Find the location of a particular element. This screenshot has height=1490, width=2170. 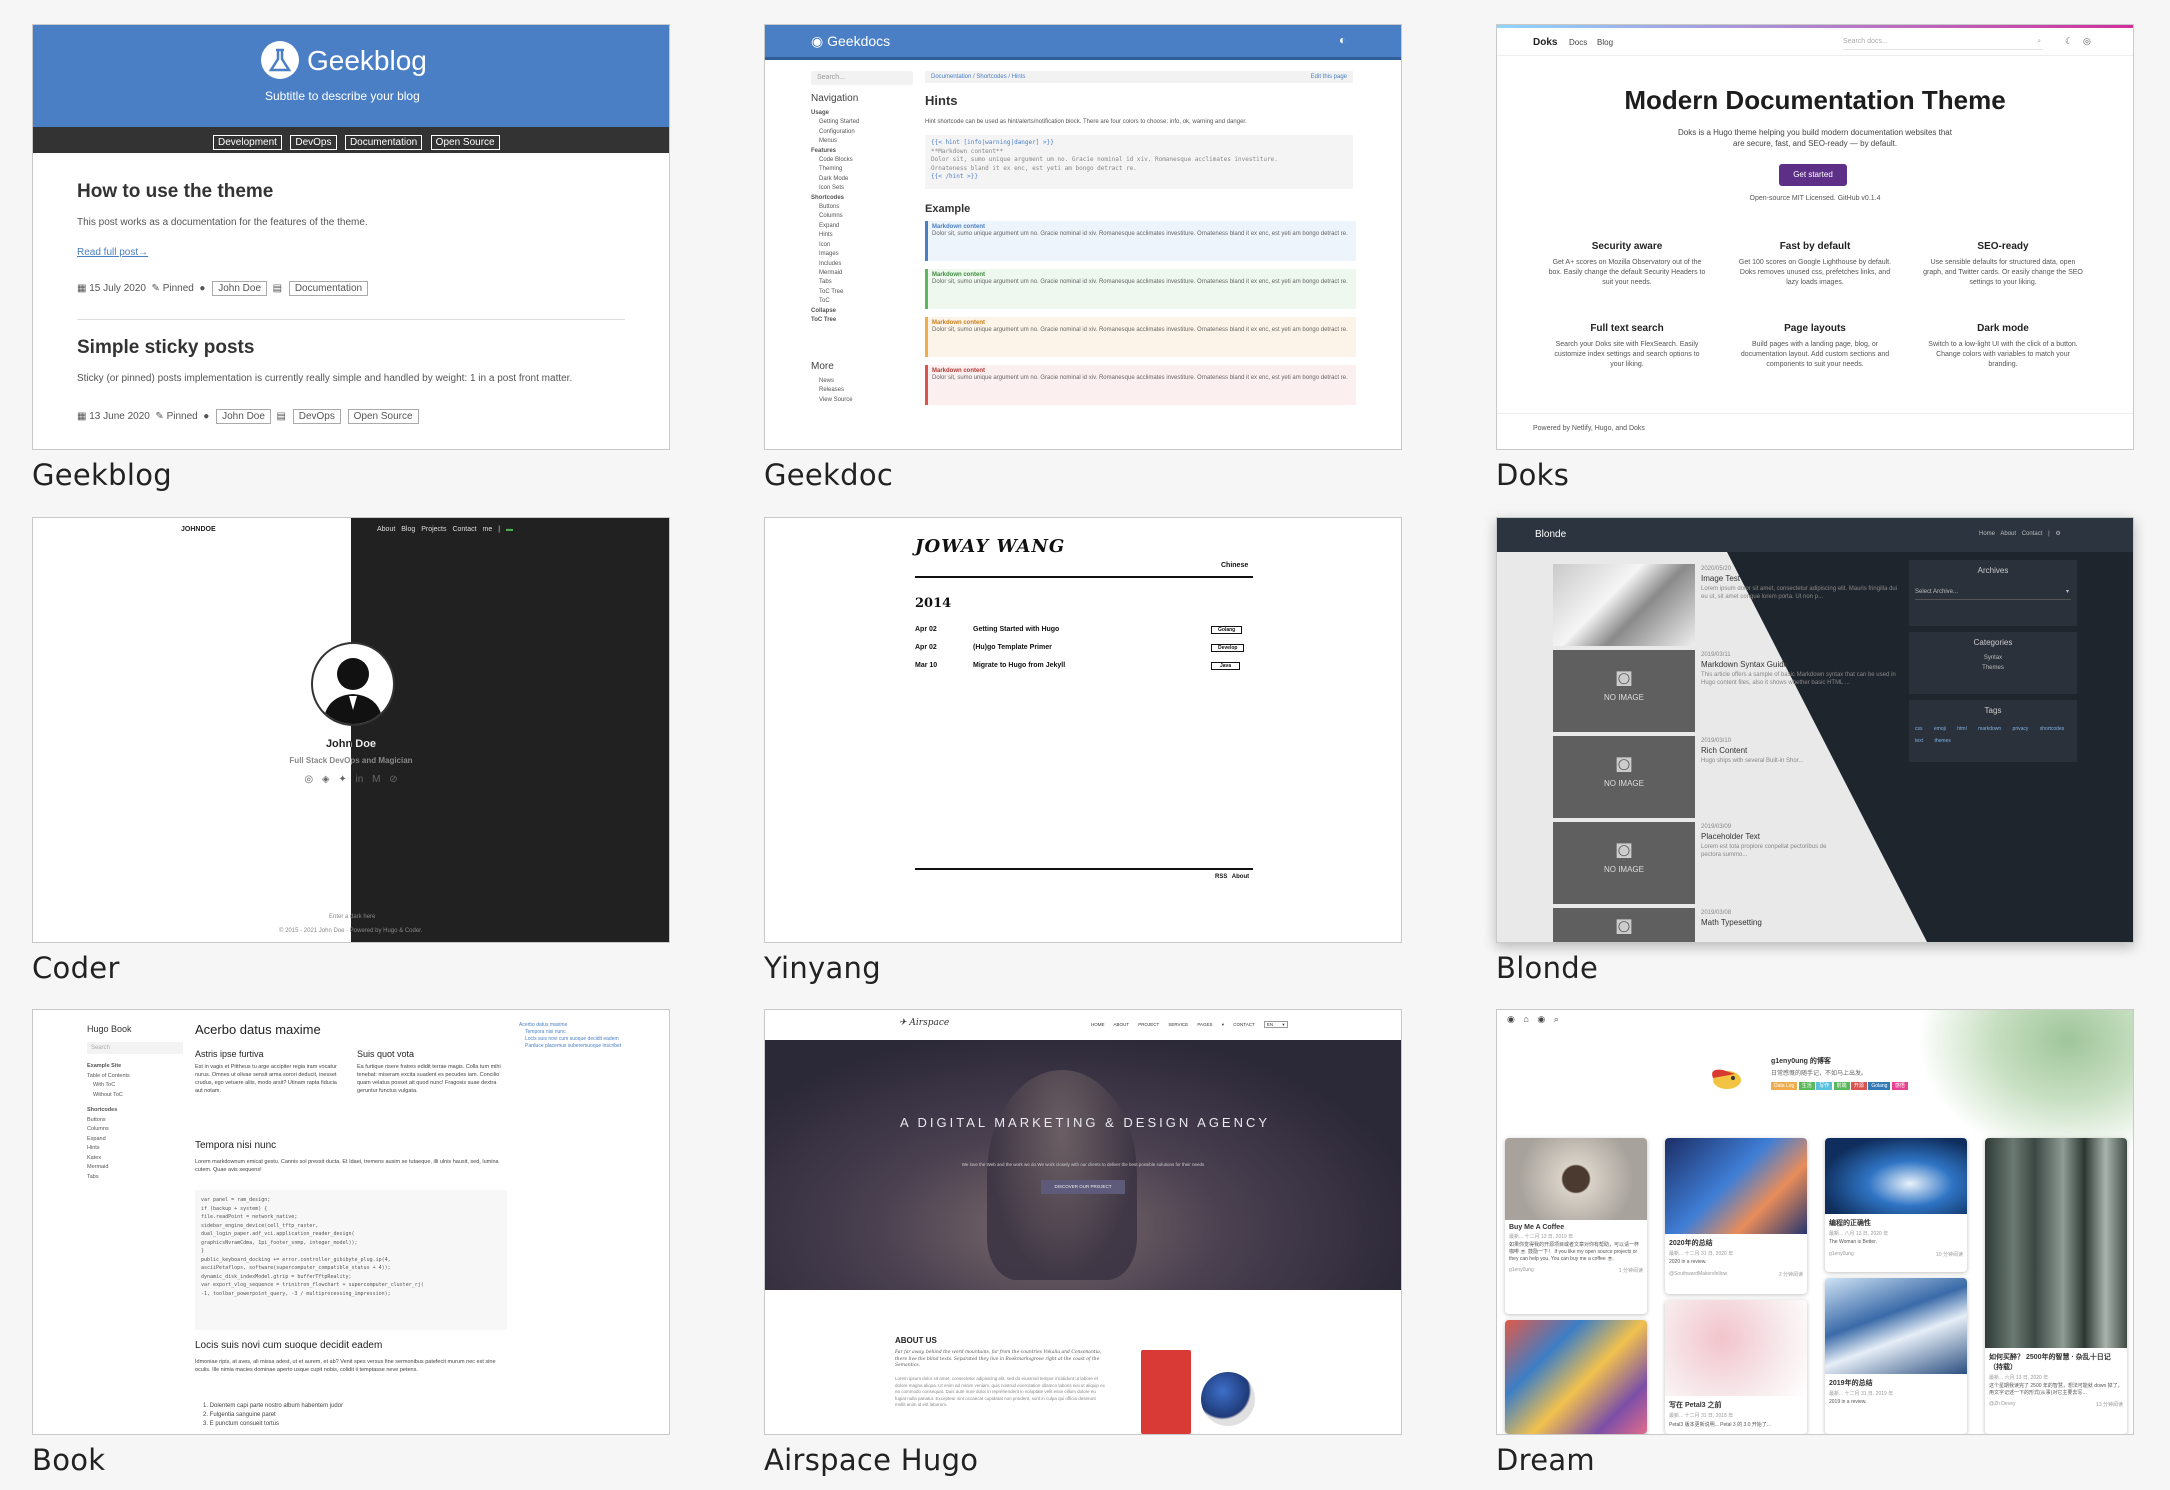

more-link: Releases is located at coordinates (836, 390).